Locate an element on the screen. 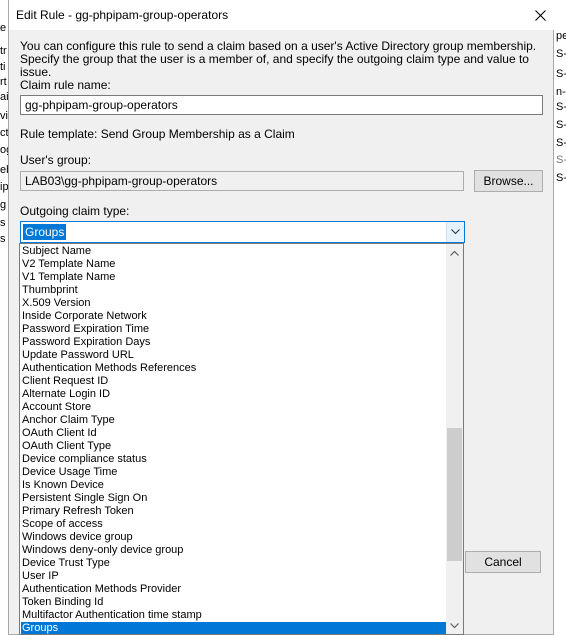  claim-type-option: Token Binding Id is located at coordinates (233, 602).